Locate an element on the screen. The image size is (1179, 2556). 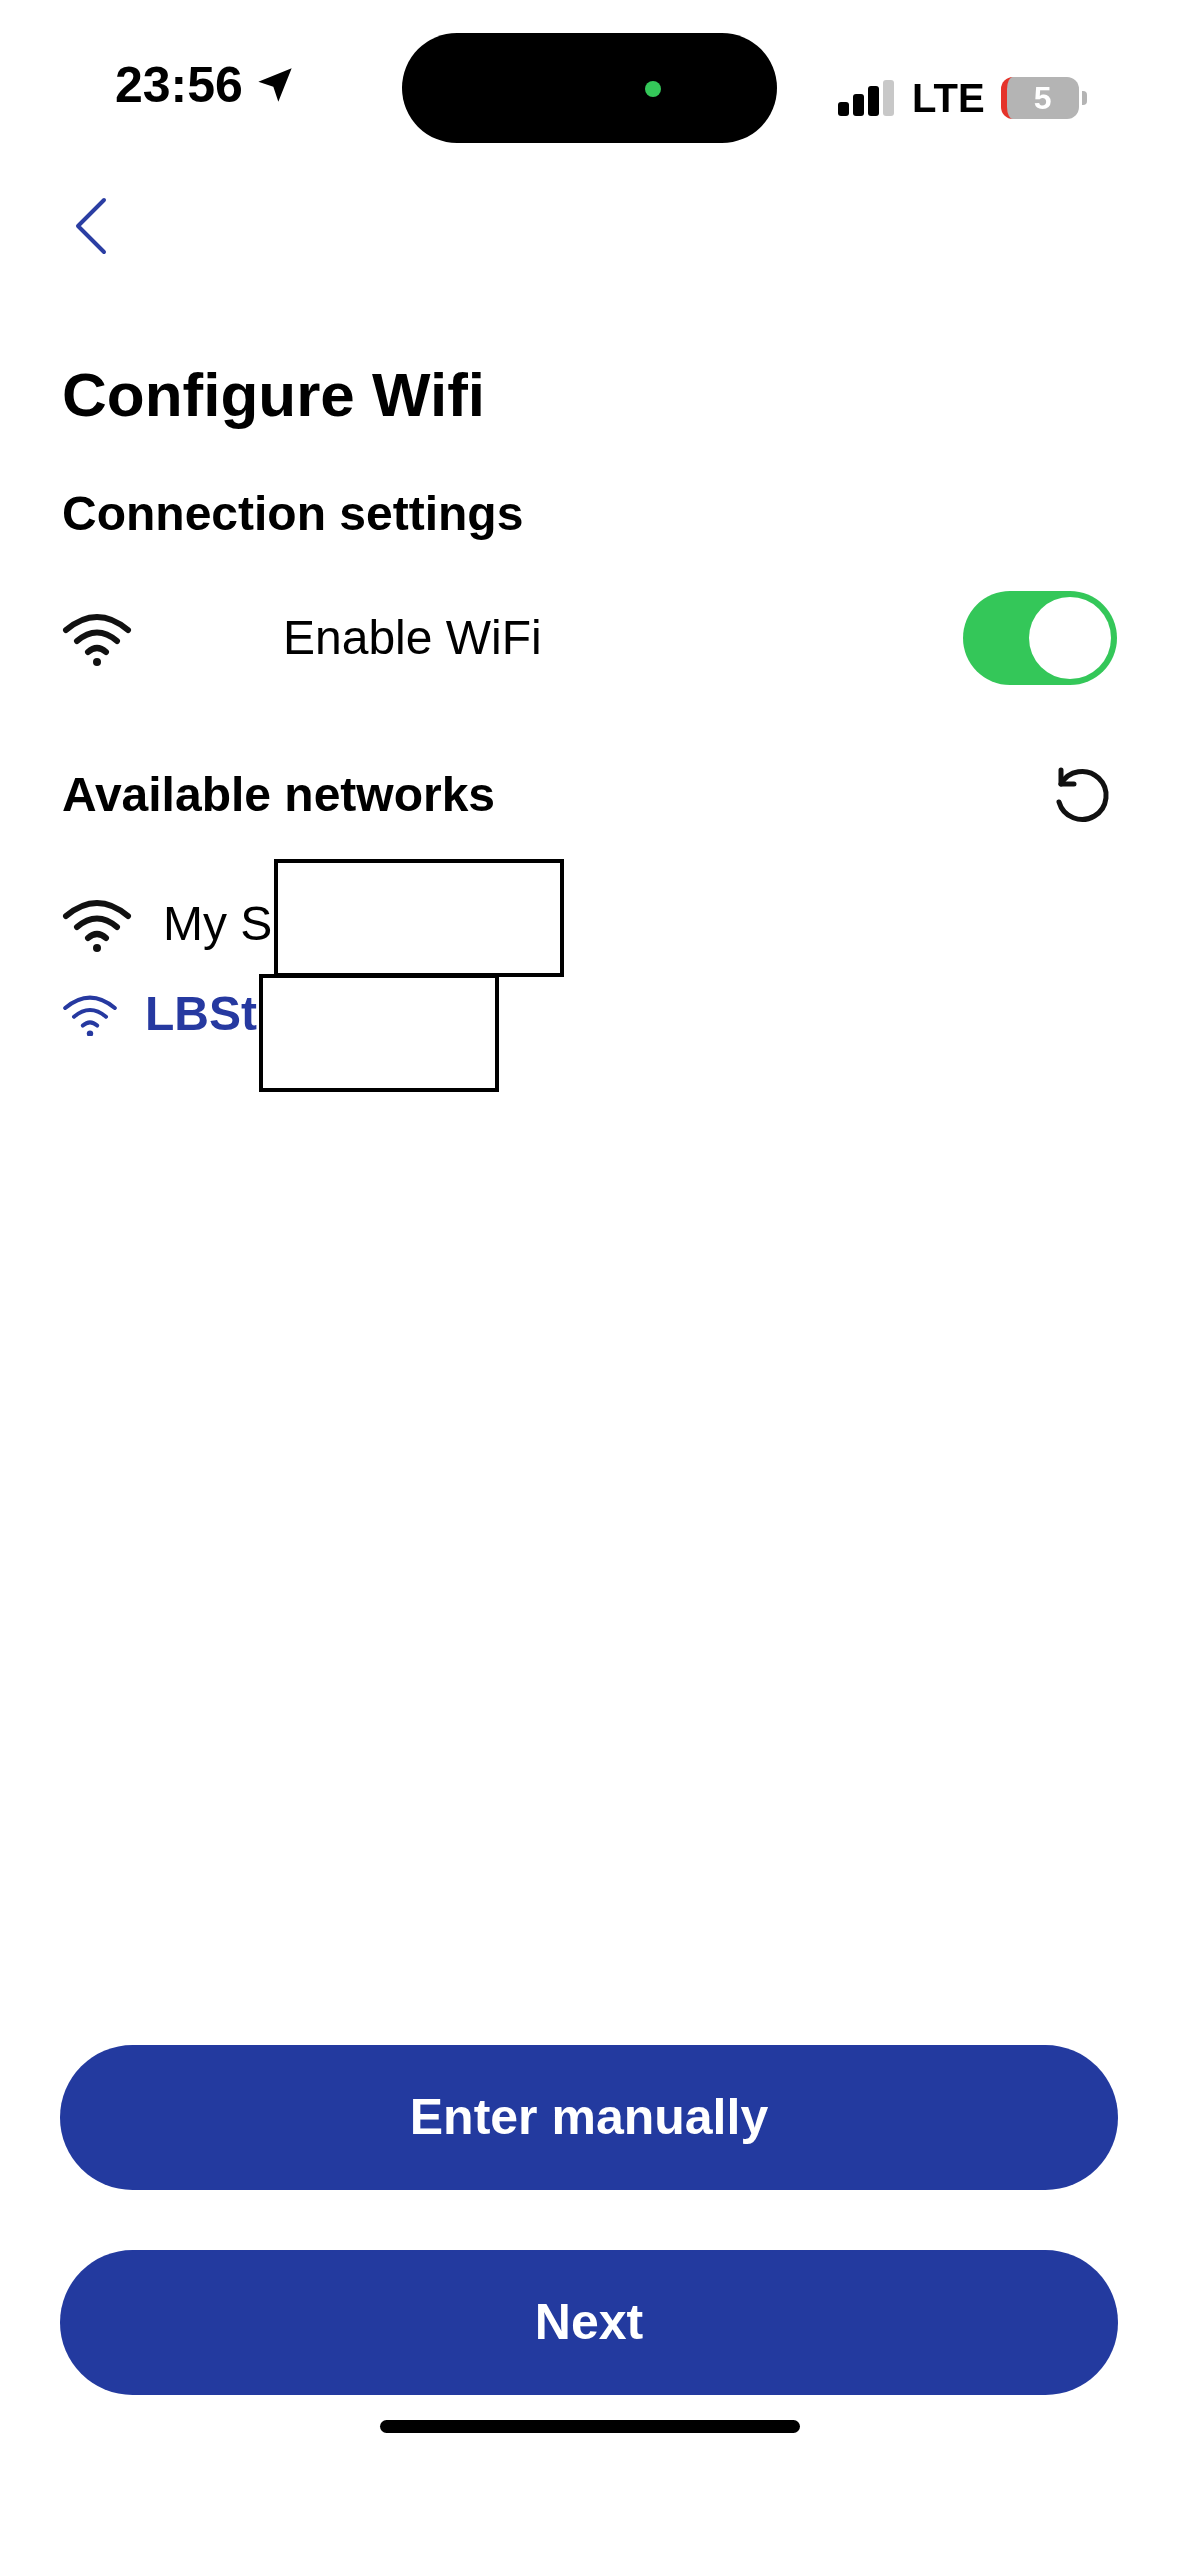
section-heading: Connection settings is located at coordinates (293, 514).